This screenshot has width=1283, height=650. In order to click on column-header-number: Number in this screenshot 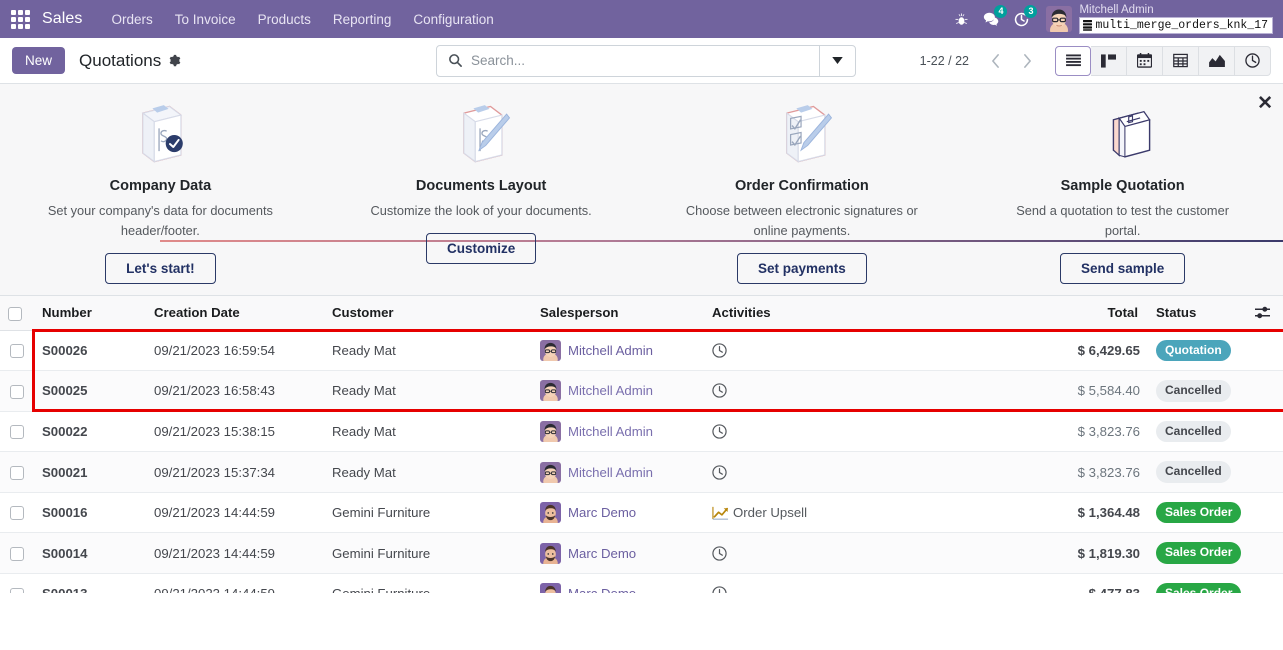, I will do `click(90, 313)`.